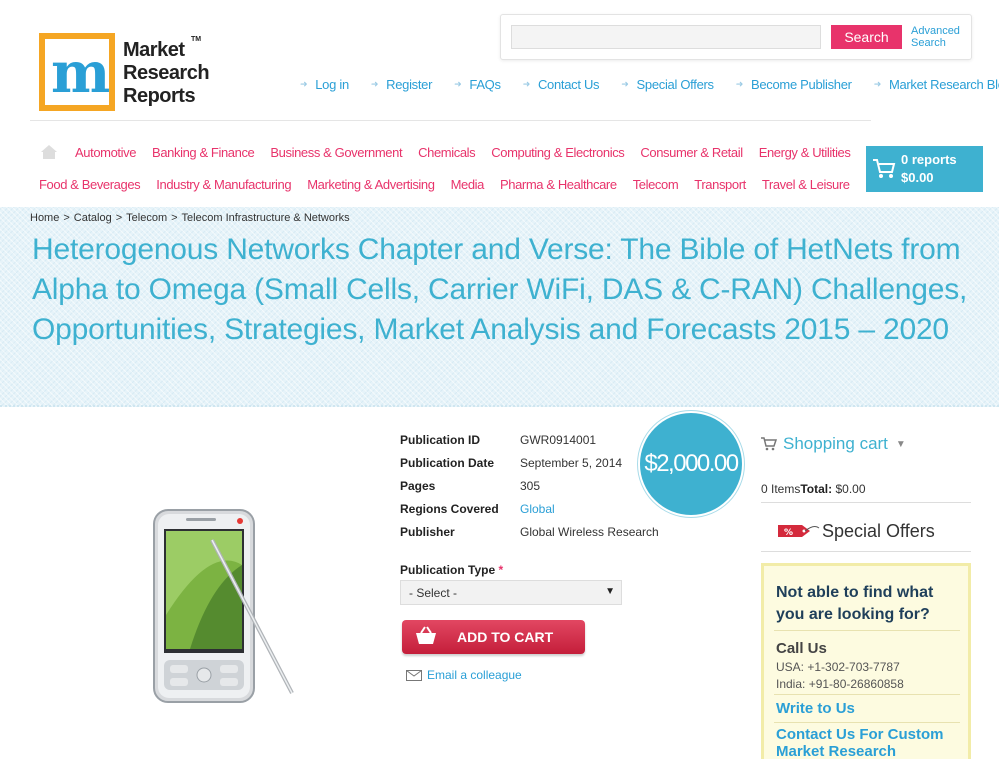 The width and height of the screenshot is (999, 759). I want to click on breadcrumb-current: Telecom Infrastructure & Networks, so click(266, 218).